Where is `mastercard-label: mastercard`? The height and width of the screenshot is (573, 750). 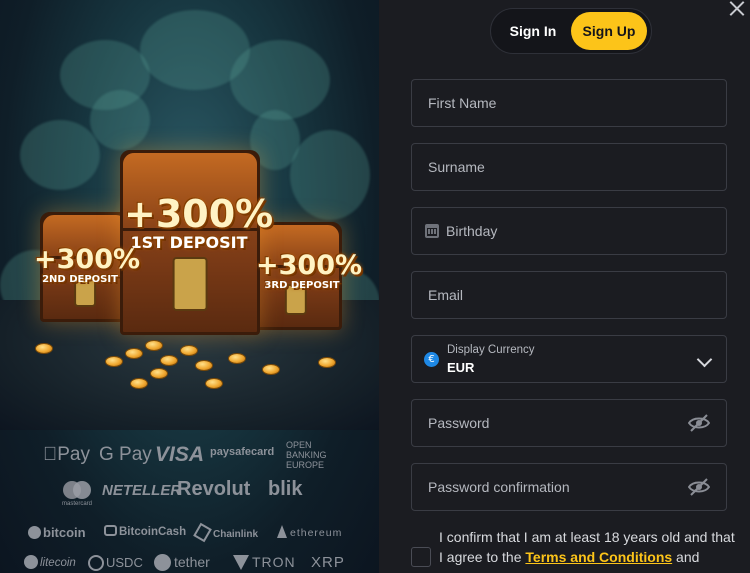 mastercard-label: mastercard is located at coordinates (77, 504).